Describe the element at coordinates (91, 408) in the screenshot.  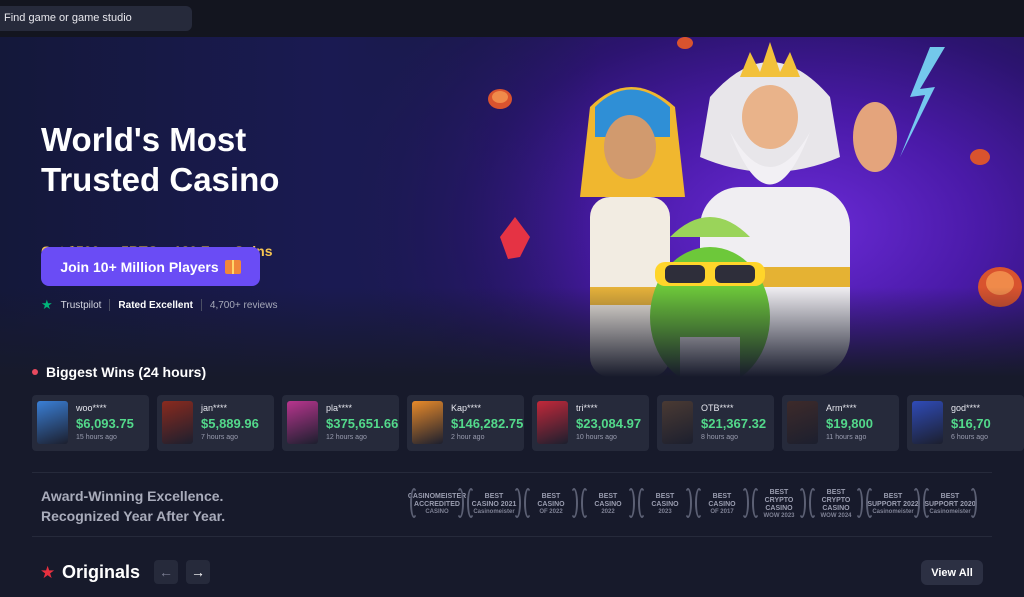
I see `win-player: woo****` at that location.